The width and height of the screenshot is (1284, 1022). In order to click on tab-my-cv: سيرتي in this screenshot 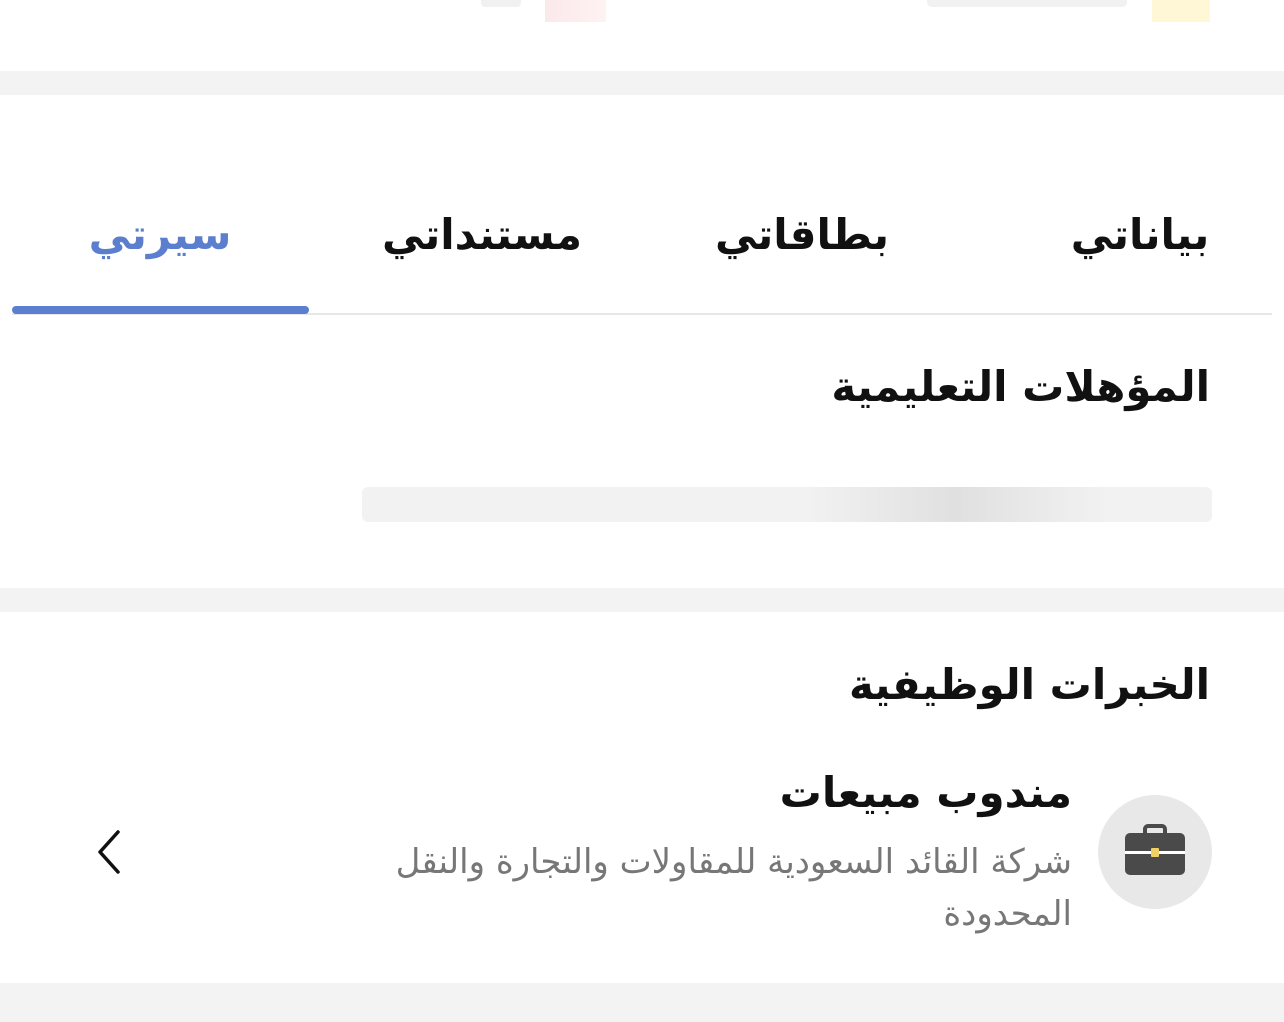, I will do `click(160, 235)`.